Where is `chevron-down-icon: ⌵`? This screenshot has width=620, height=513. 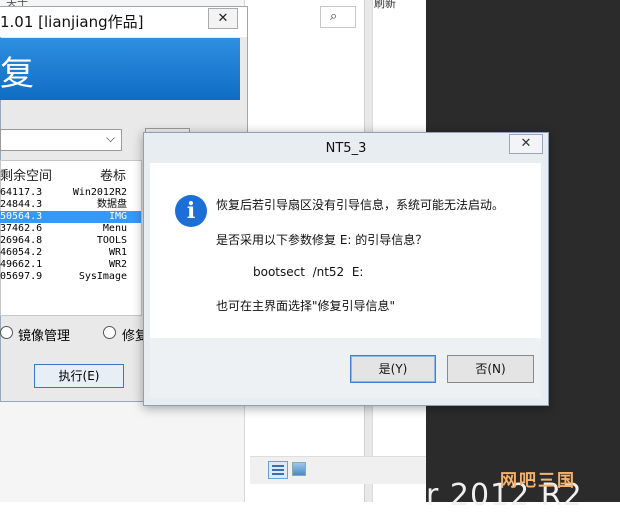
chevron-down-icon: ⌵ is located at coordinates (110, 138).